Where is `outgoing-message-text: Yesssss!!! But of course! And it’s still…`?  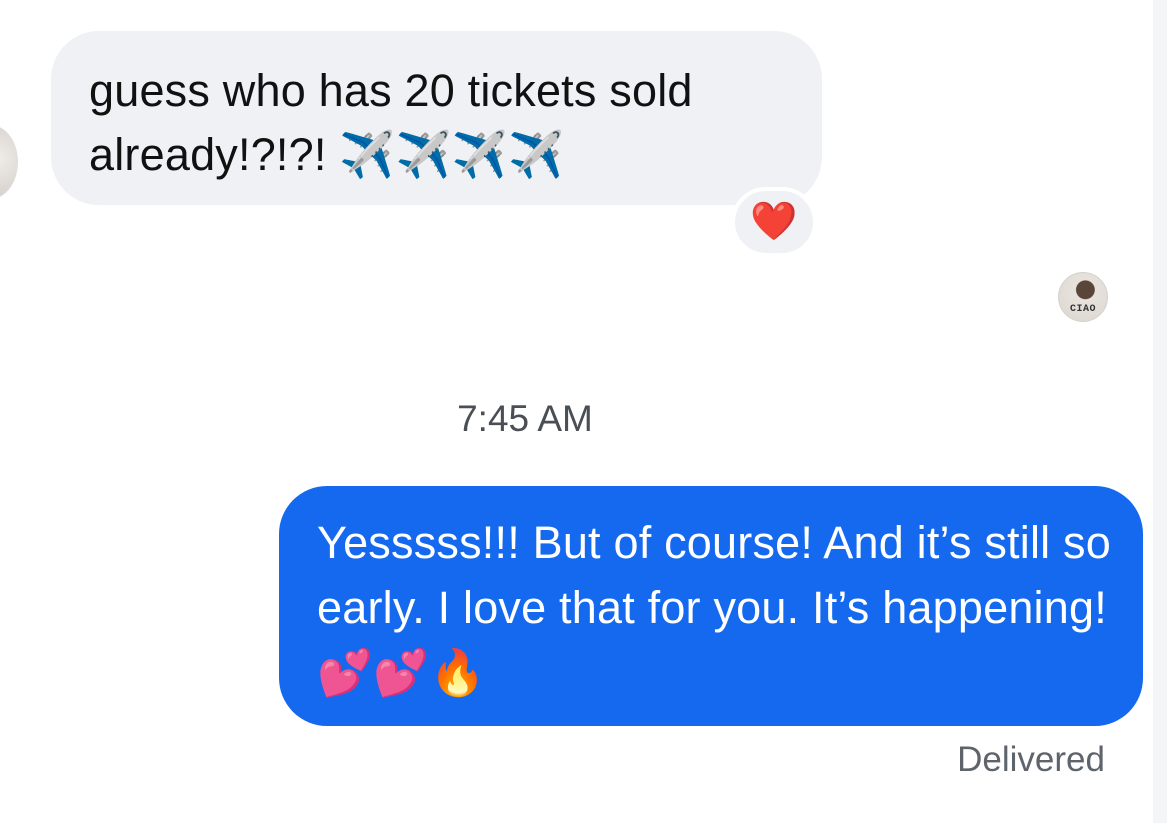 outgoing-message-text: Yesssss!!! But of course! And it’s still… is located at coordinates (714, 607).